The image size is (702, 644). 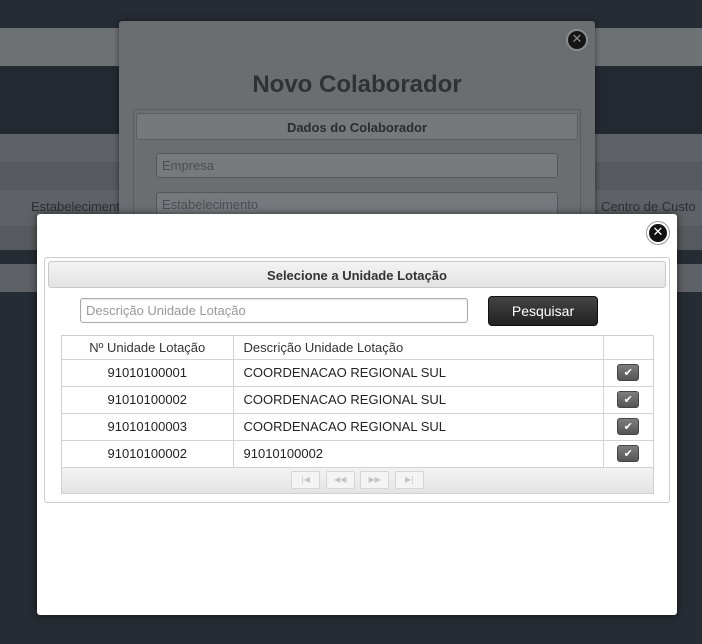 What do you see at coordinates (628, 348) in the screenshot?
I see `column-header-actions` at bounding box center [628, 348].